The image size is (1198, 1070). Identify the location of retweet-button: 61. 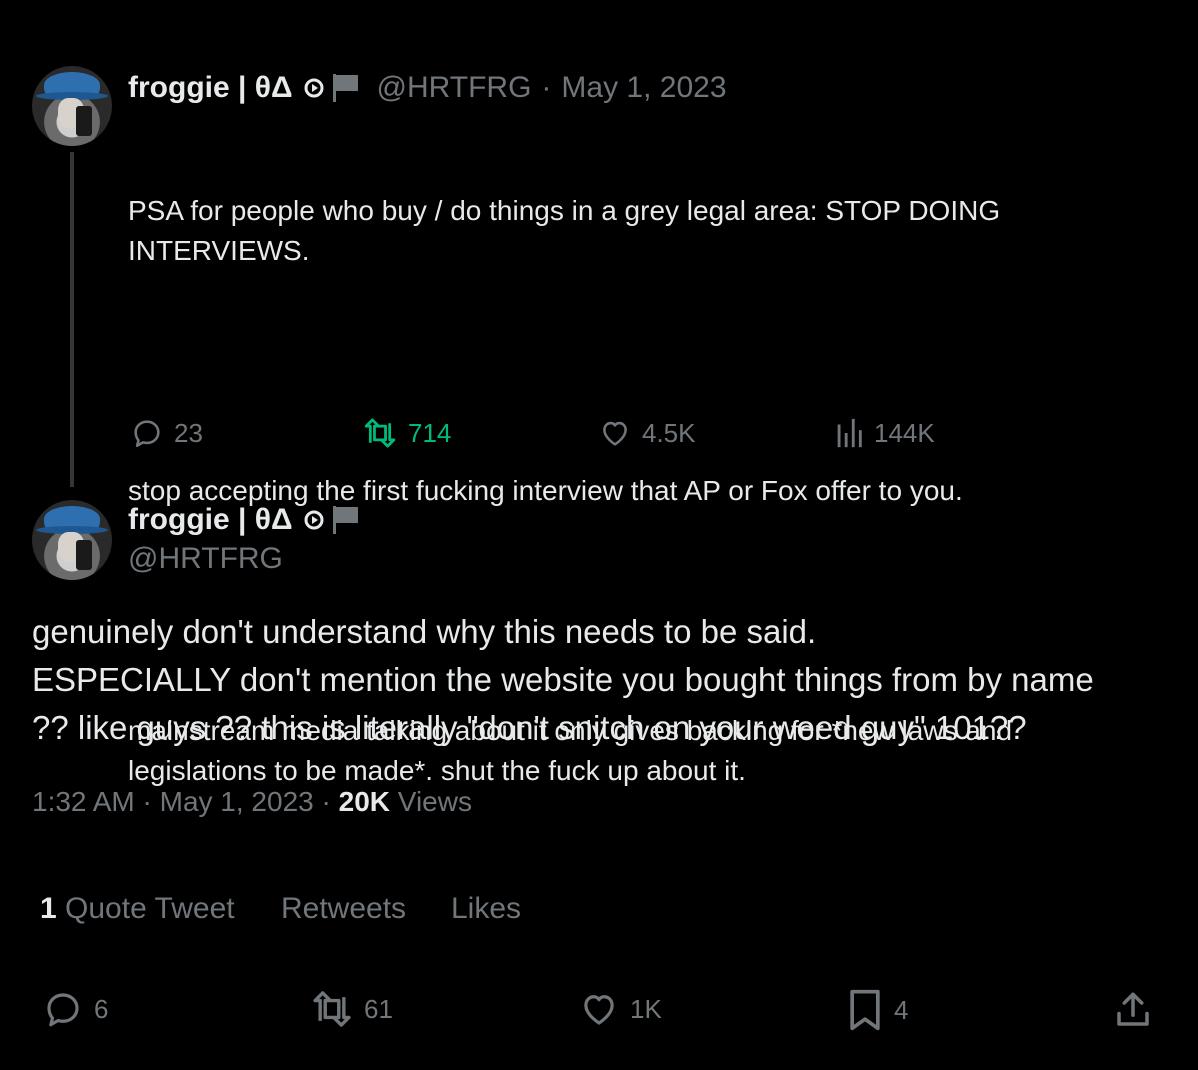
(351, 1009).